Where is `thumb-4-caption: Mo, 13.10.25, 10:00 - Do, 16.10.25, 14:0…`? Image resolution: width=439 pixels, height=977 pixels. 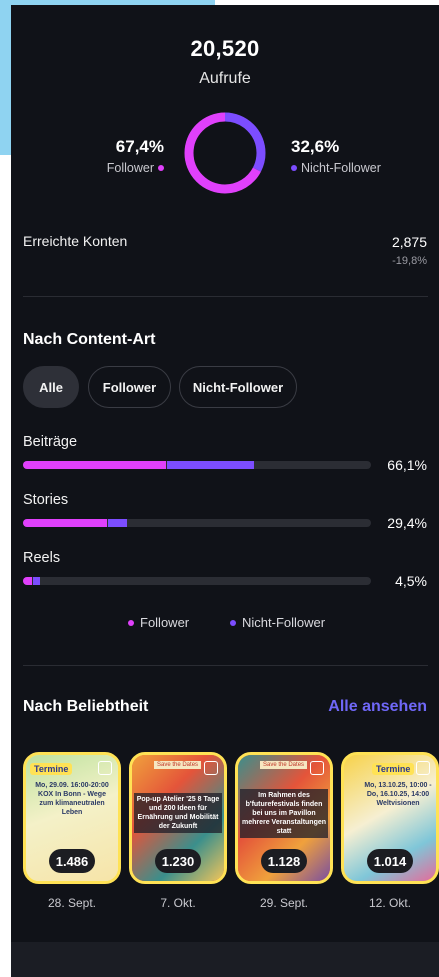
thumb-4-caption: Mo, 13.10.25, 10:00 - Do, 16.10.25, 14:0… is located at coordinates (398, 794).